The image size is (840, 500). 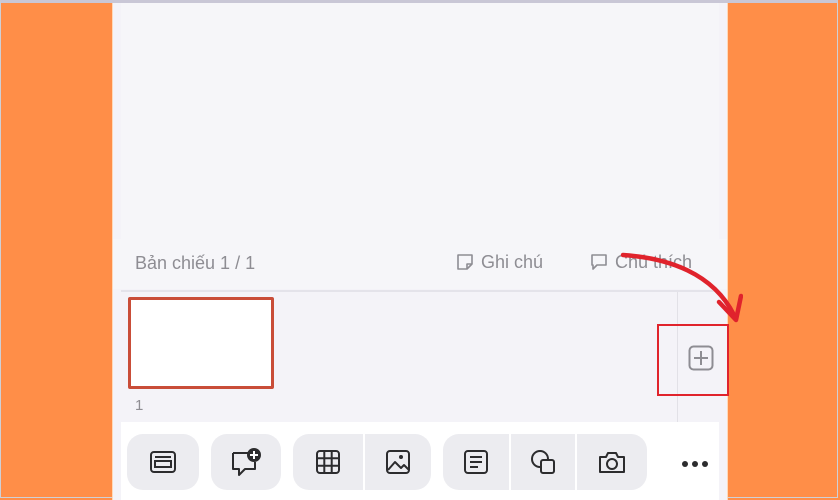 I want to click on table-icon, so click(x=328, y=462).